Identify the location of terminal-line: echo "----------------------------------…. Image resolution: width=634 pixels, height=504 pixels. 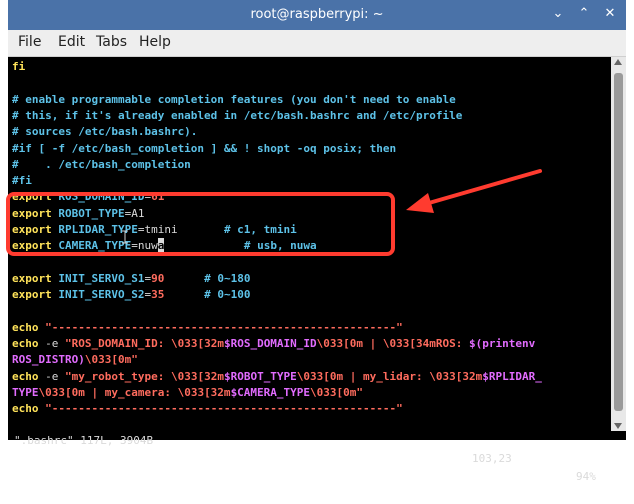
(207, 328).